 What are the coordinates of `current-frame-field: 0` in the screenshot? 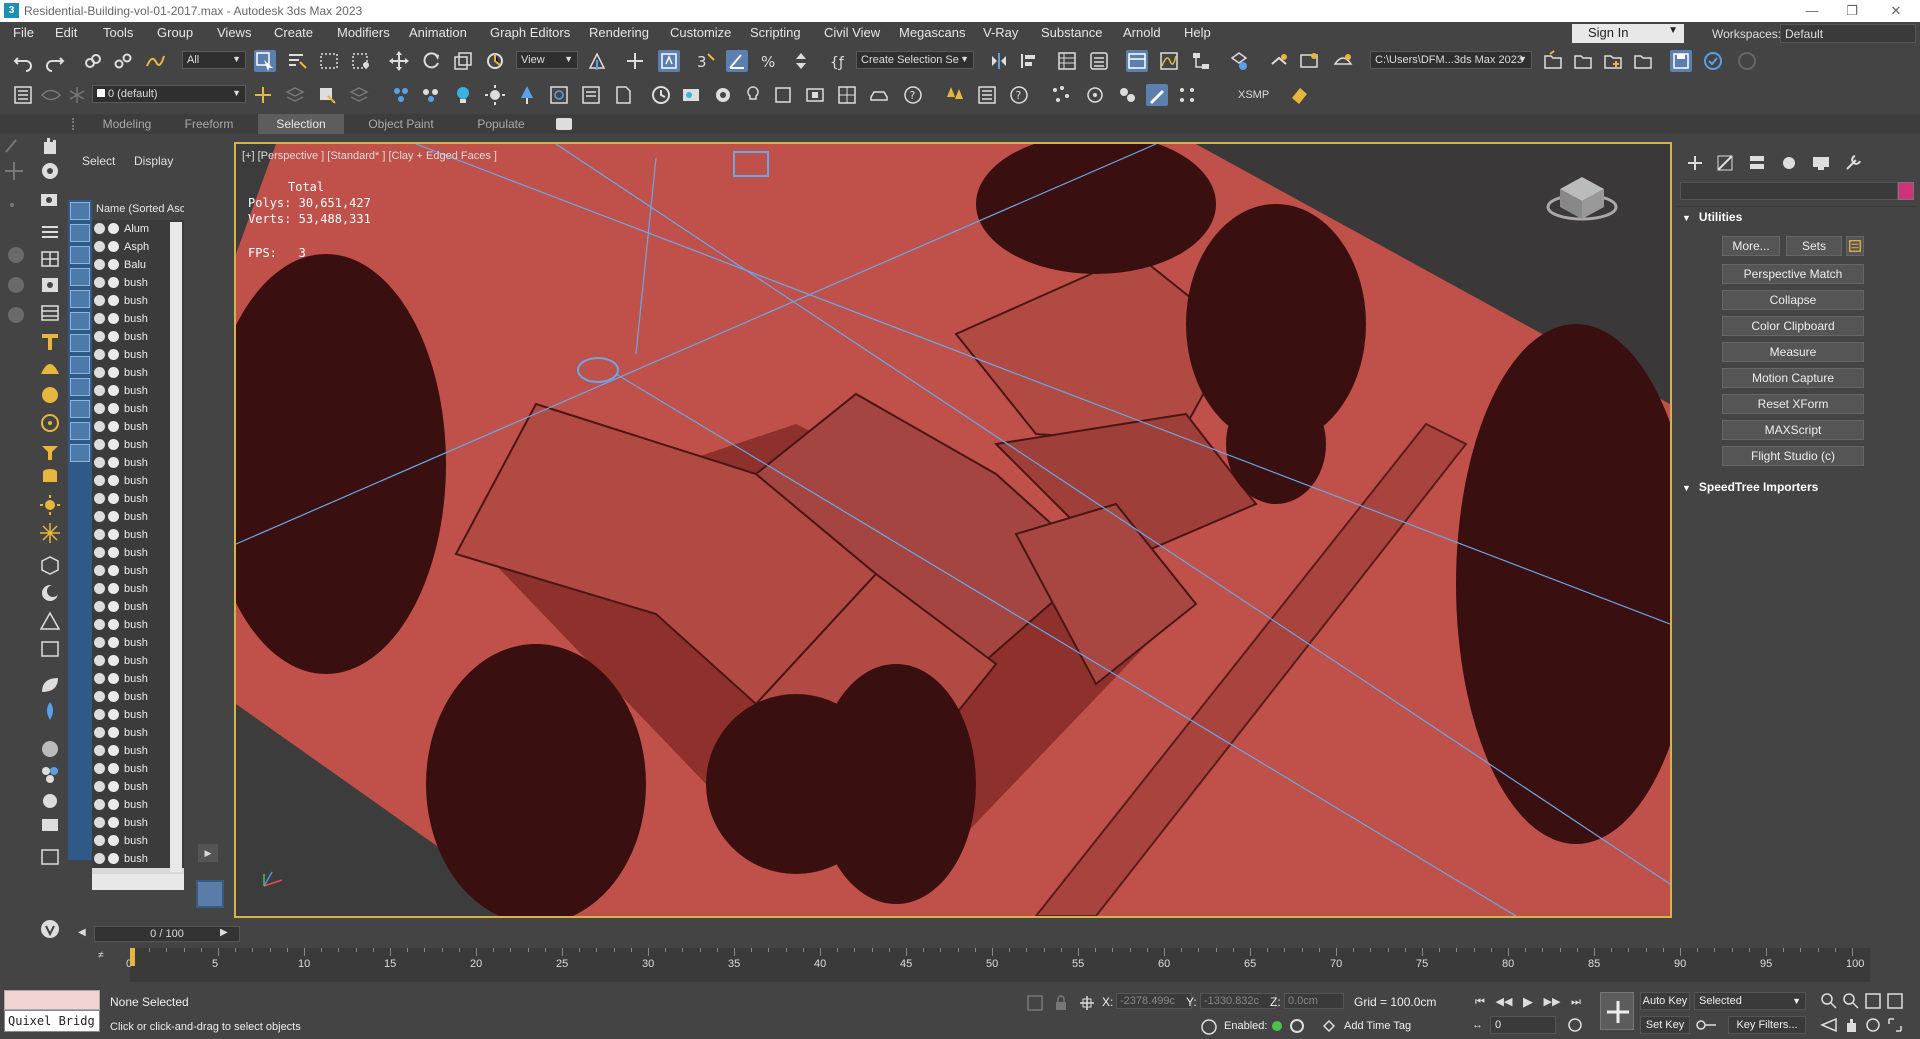 It's located at (1523, 1025).